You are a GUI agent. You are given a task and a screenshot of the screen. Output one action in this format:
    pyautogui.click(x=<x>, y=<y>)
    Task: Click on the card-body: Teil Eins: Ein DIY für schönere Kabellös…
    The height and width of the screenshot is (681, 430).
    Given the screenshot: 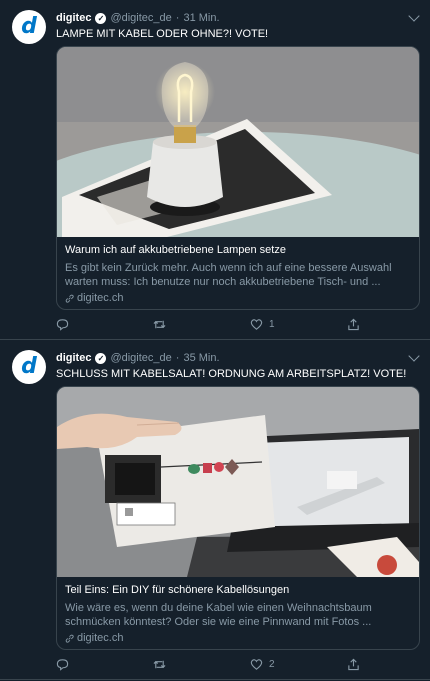 What is the action you would take?
    pyautogui.click(x=238, y=614)
    